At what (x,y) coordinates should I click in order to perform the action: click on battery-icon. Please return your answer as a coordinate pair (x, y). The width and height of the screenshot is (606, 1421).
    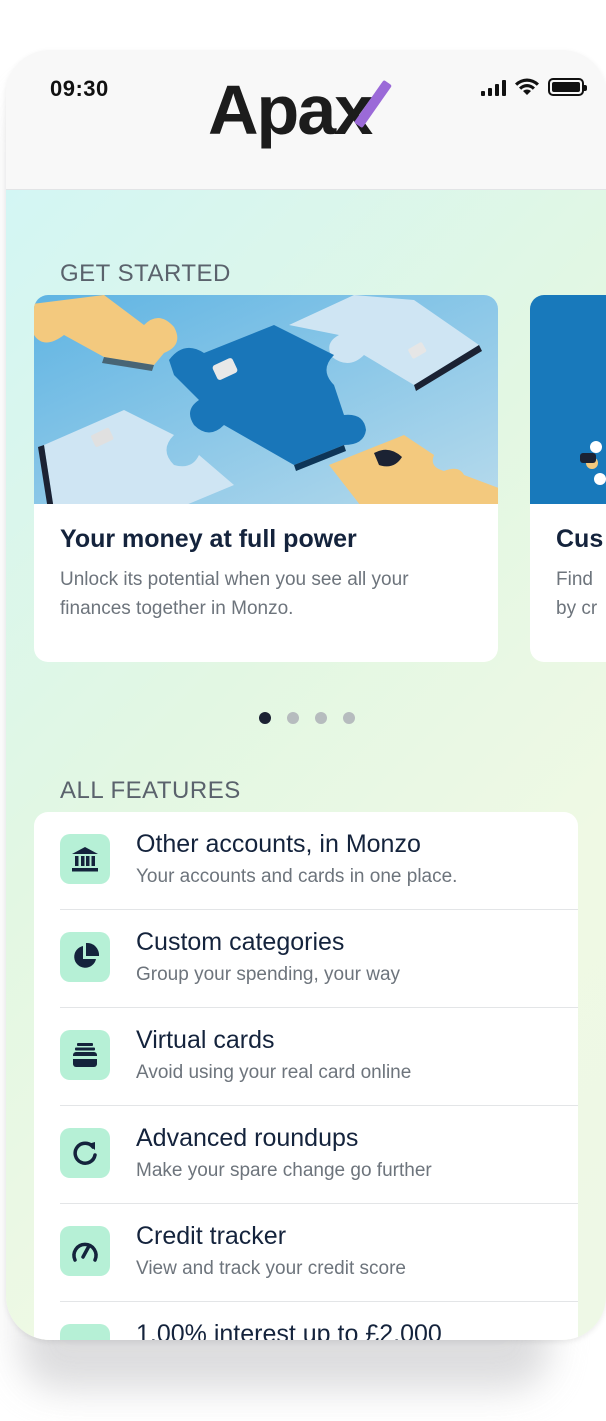
    Looking at the image, I should click on (567, 87).